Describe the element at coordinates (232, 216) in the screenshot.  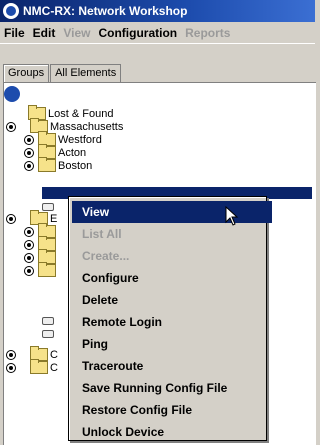
I see `mouse-pointer-icon` at that location.